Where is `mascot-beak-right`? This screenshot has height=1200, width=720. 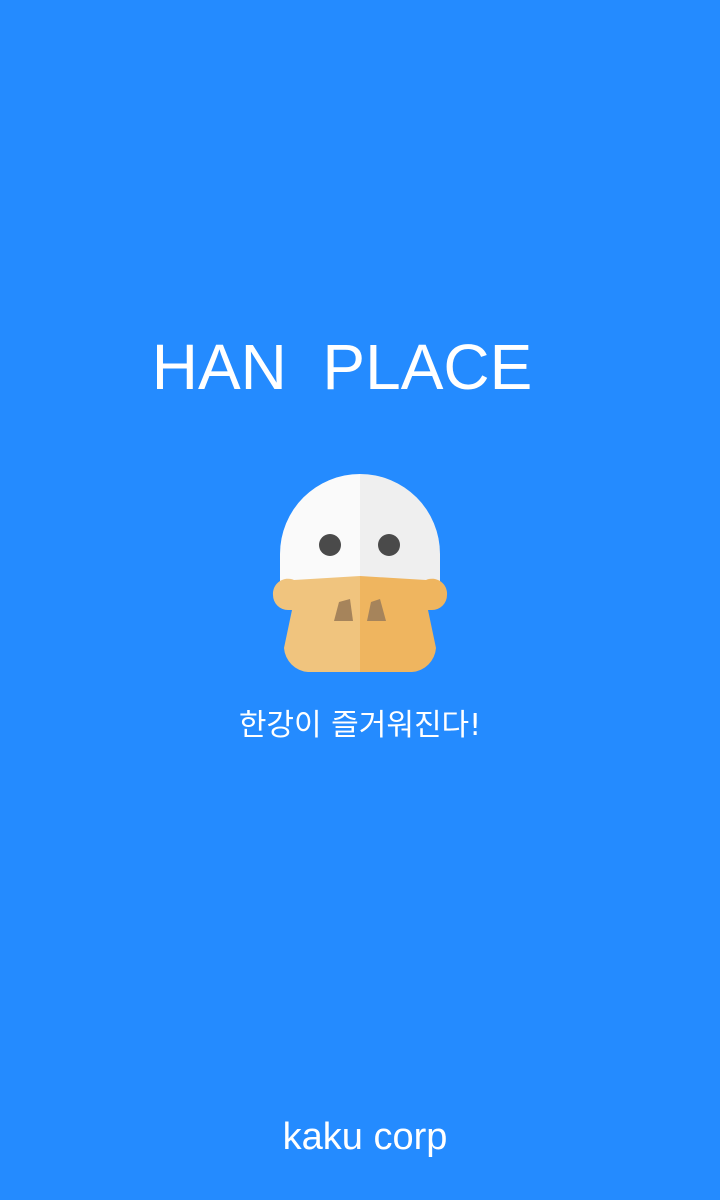 mascot-beak-right is located at coordinates (404, 624).